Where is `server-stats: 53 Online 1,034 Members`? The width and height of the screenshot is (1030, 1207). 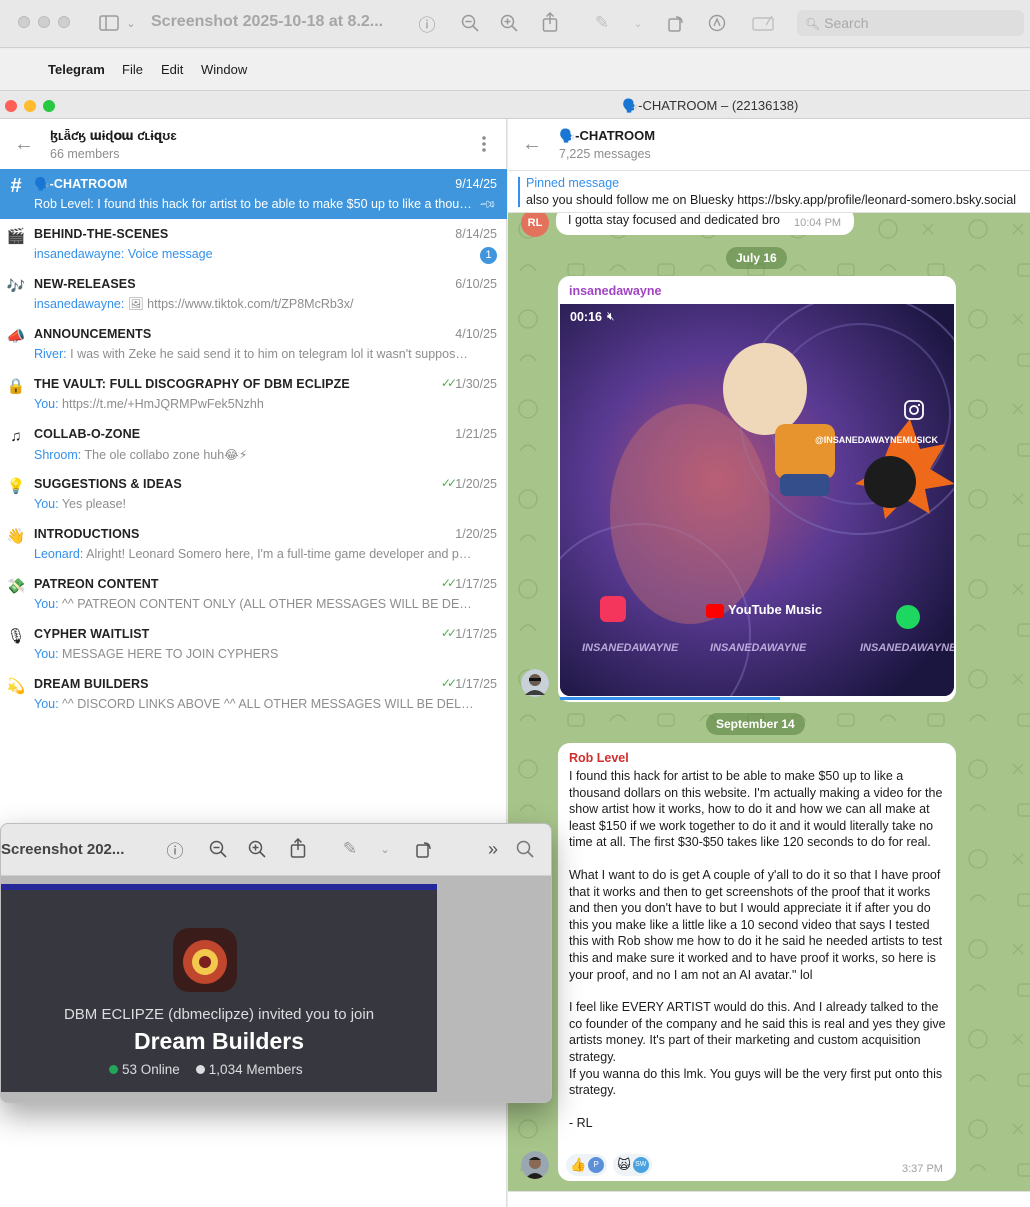
server-stats: 53 Online 1,034 Members is located at coordinates (206, 1069).